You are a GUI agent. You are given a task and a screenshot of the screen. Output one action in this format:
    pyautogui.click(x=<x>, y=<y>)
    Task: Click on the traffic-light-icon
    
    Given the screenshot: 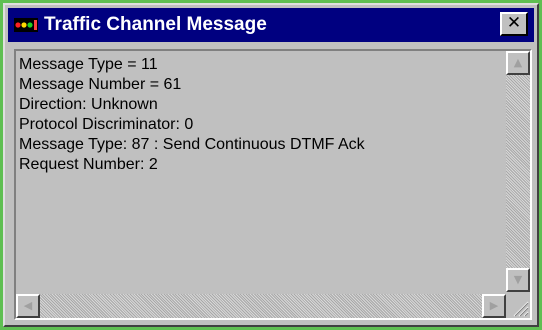 What is the action you would take?
    pyautogui.click(x=26, y=25)
    